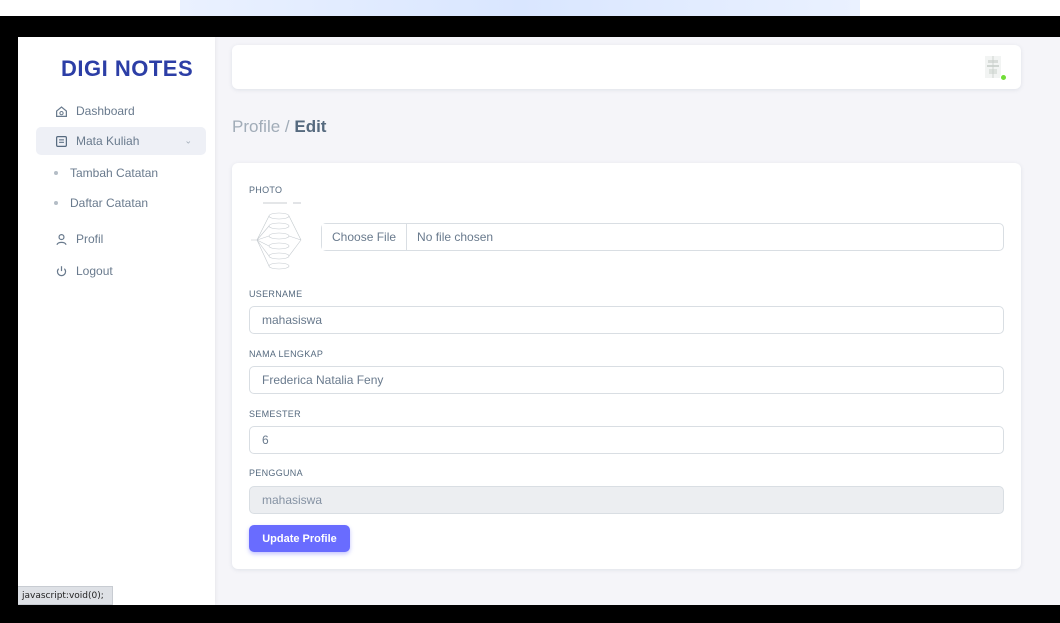 The height and width of the screenshot is (623, 1060). I want to click on top-navbar, so click(626, 67).